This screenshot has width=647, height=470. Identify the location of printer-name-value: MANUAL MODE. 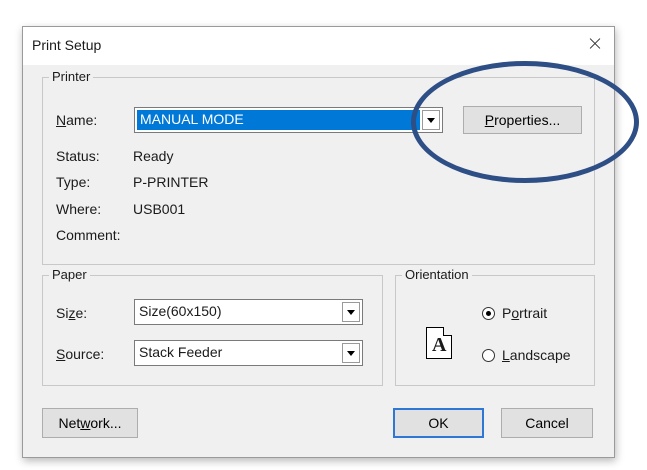
(278, 120).